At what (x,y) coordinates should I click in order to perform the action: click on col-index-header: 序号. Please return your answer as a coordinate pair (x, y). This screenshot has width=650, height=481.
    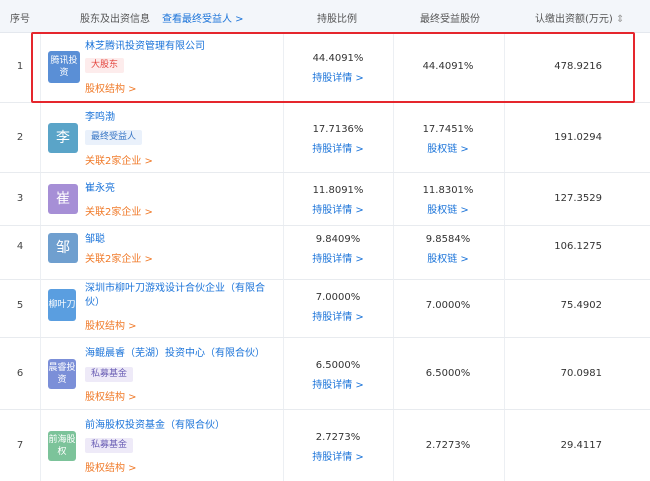
    Looking at the image, I should click on (20, 19).